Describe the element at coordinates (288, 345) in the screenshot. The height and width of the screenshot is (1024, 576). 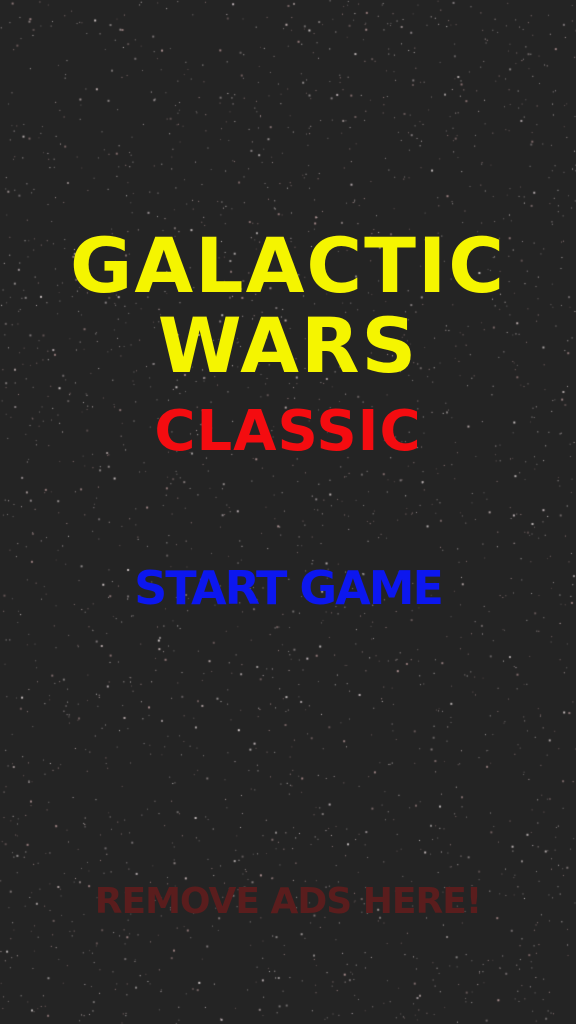
I see `game-title-line-2: WARS` at that location.